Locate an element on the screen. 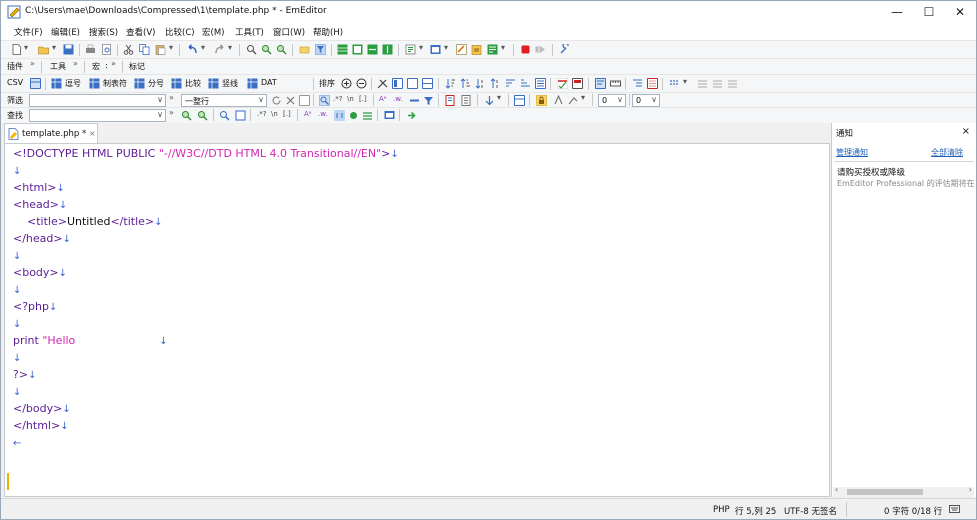 The image size is (977, 520). find-next-bar-icon is located at coordinates (186, 115).